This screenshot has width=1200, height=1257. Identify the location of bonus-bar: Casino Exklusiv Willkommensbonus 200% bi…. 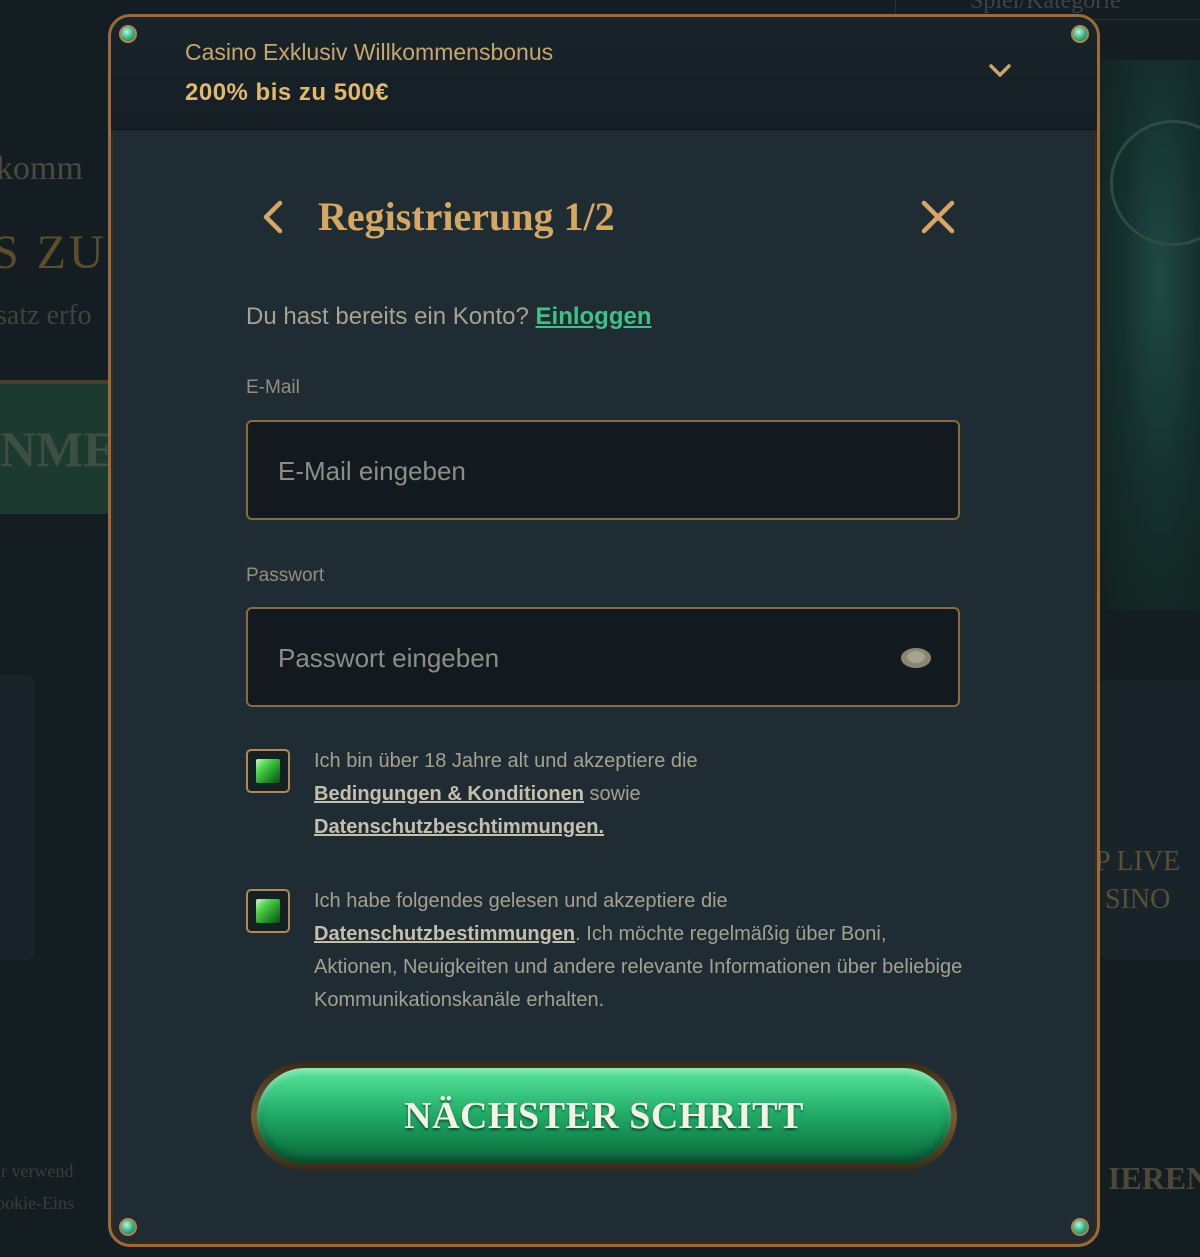
(604, 73).